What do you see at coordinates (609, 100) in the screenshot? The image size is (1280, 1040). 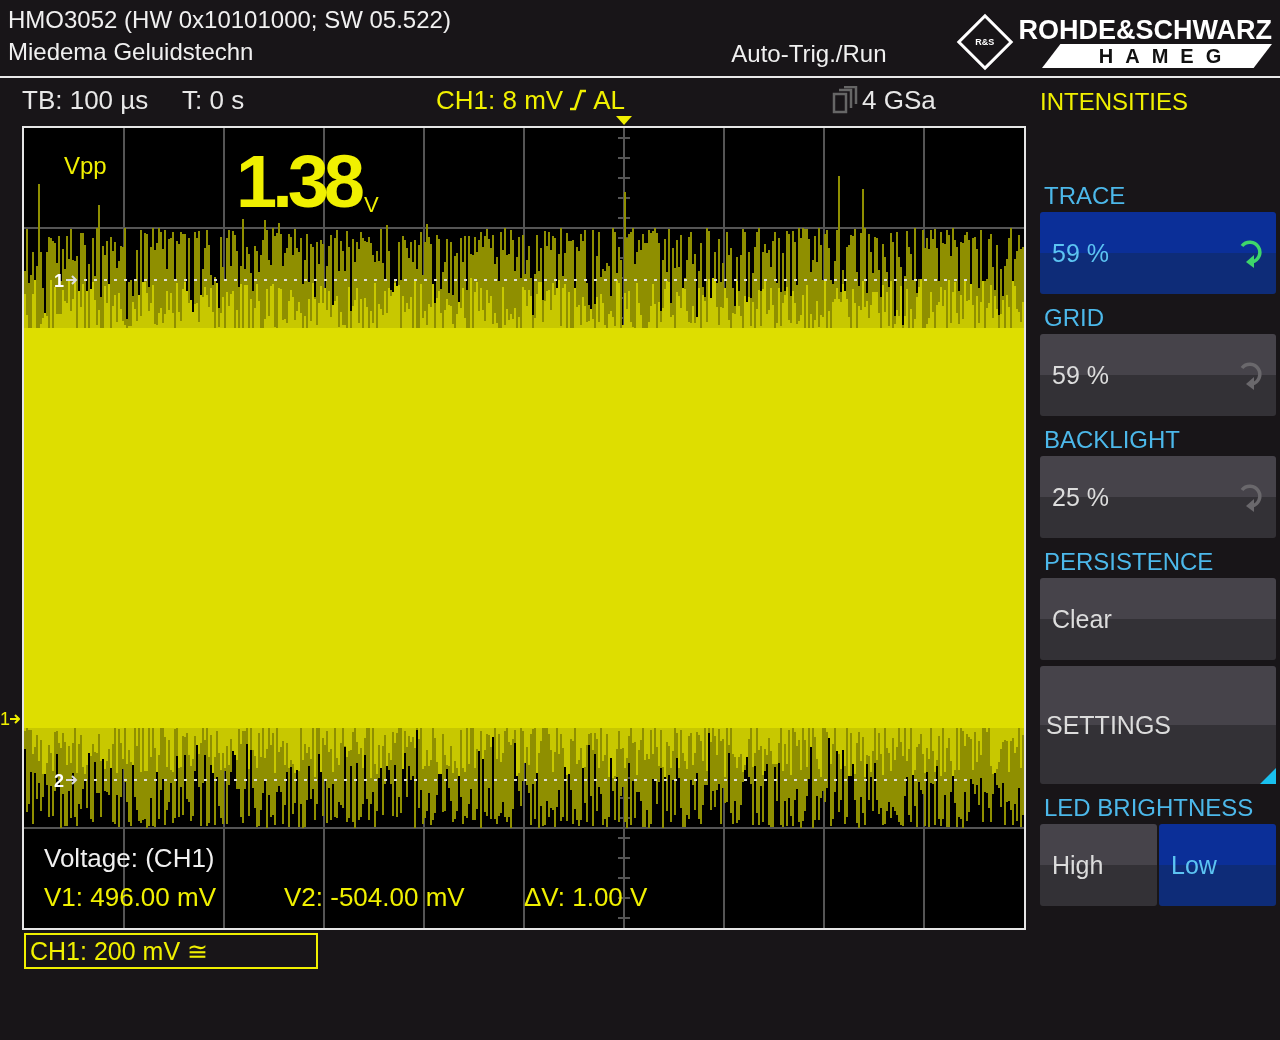 I see `trigger-coupling-label: AL` at bounding box center [609, 100].